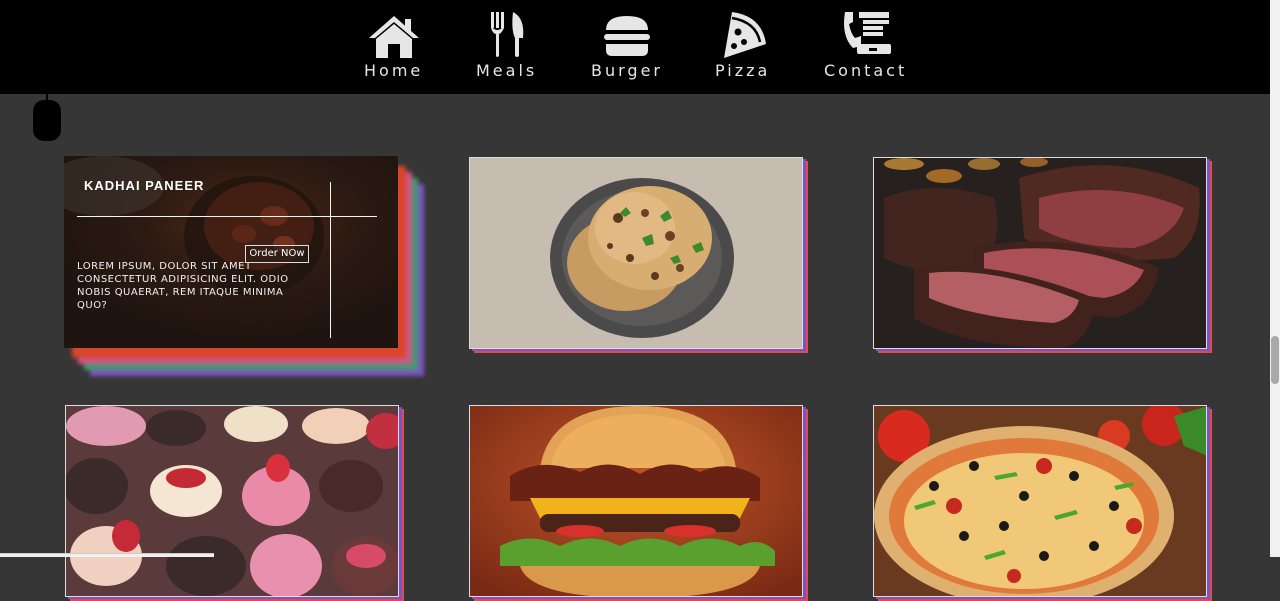 This screenshot has width=1280, height=601. I want to click on home-icon, so click(394, 33).